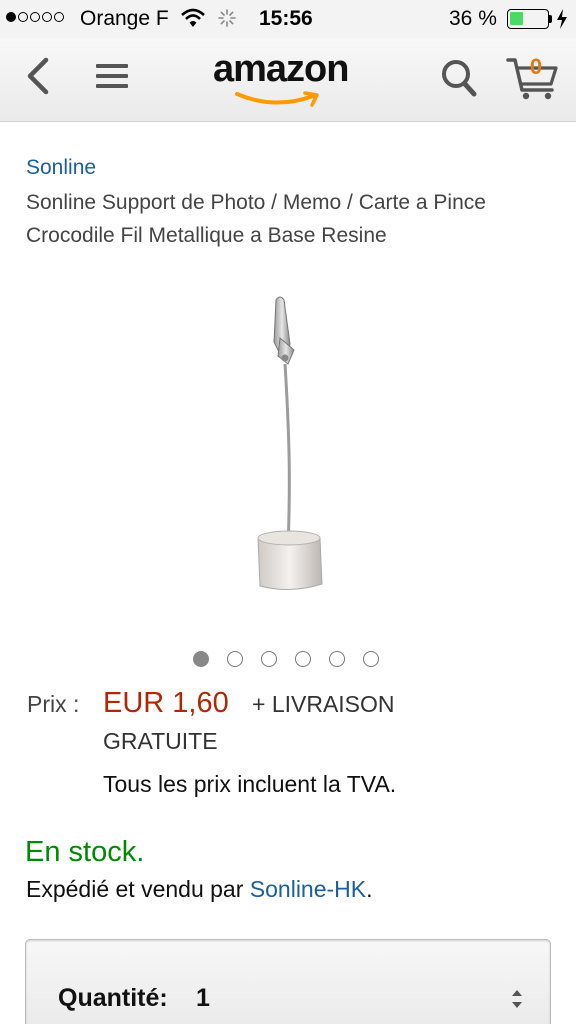 The image size is (576, 1024). I want to click on quantity-label: Quantité:, so click(113, 998).